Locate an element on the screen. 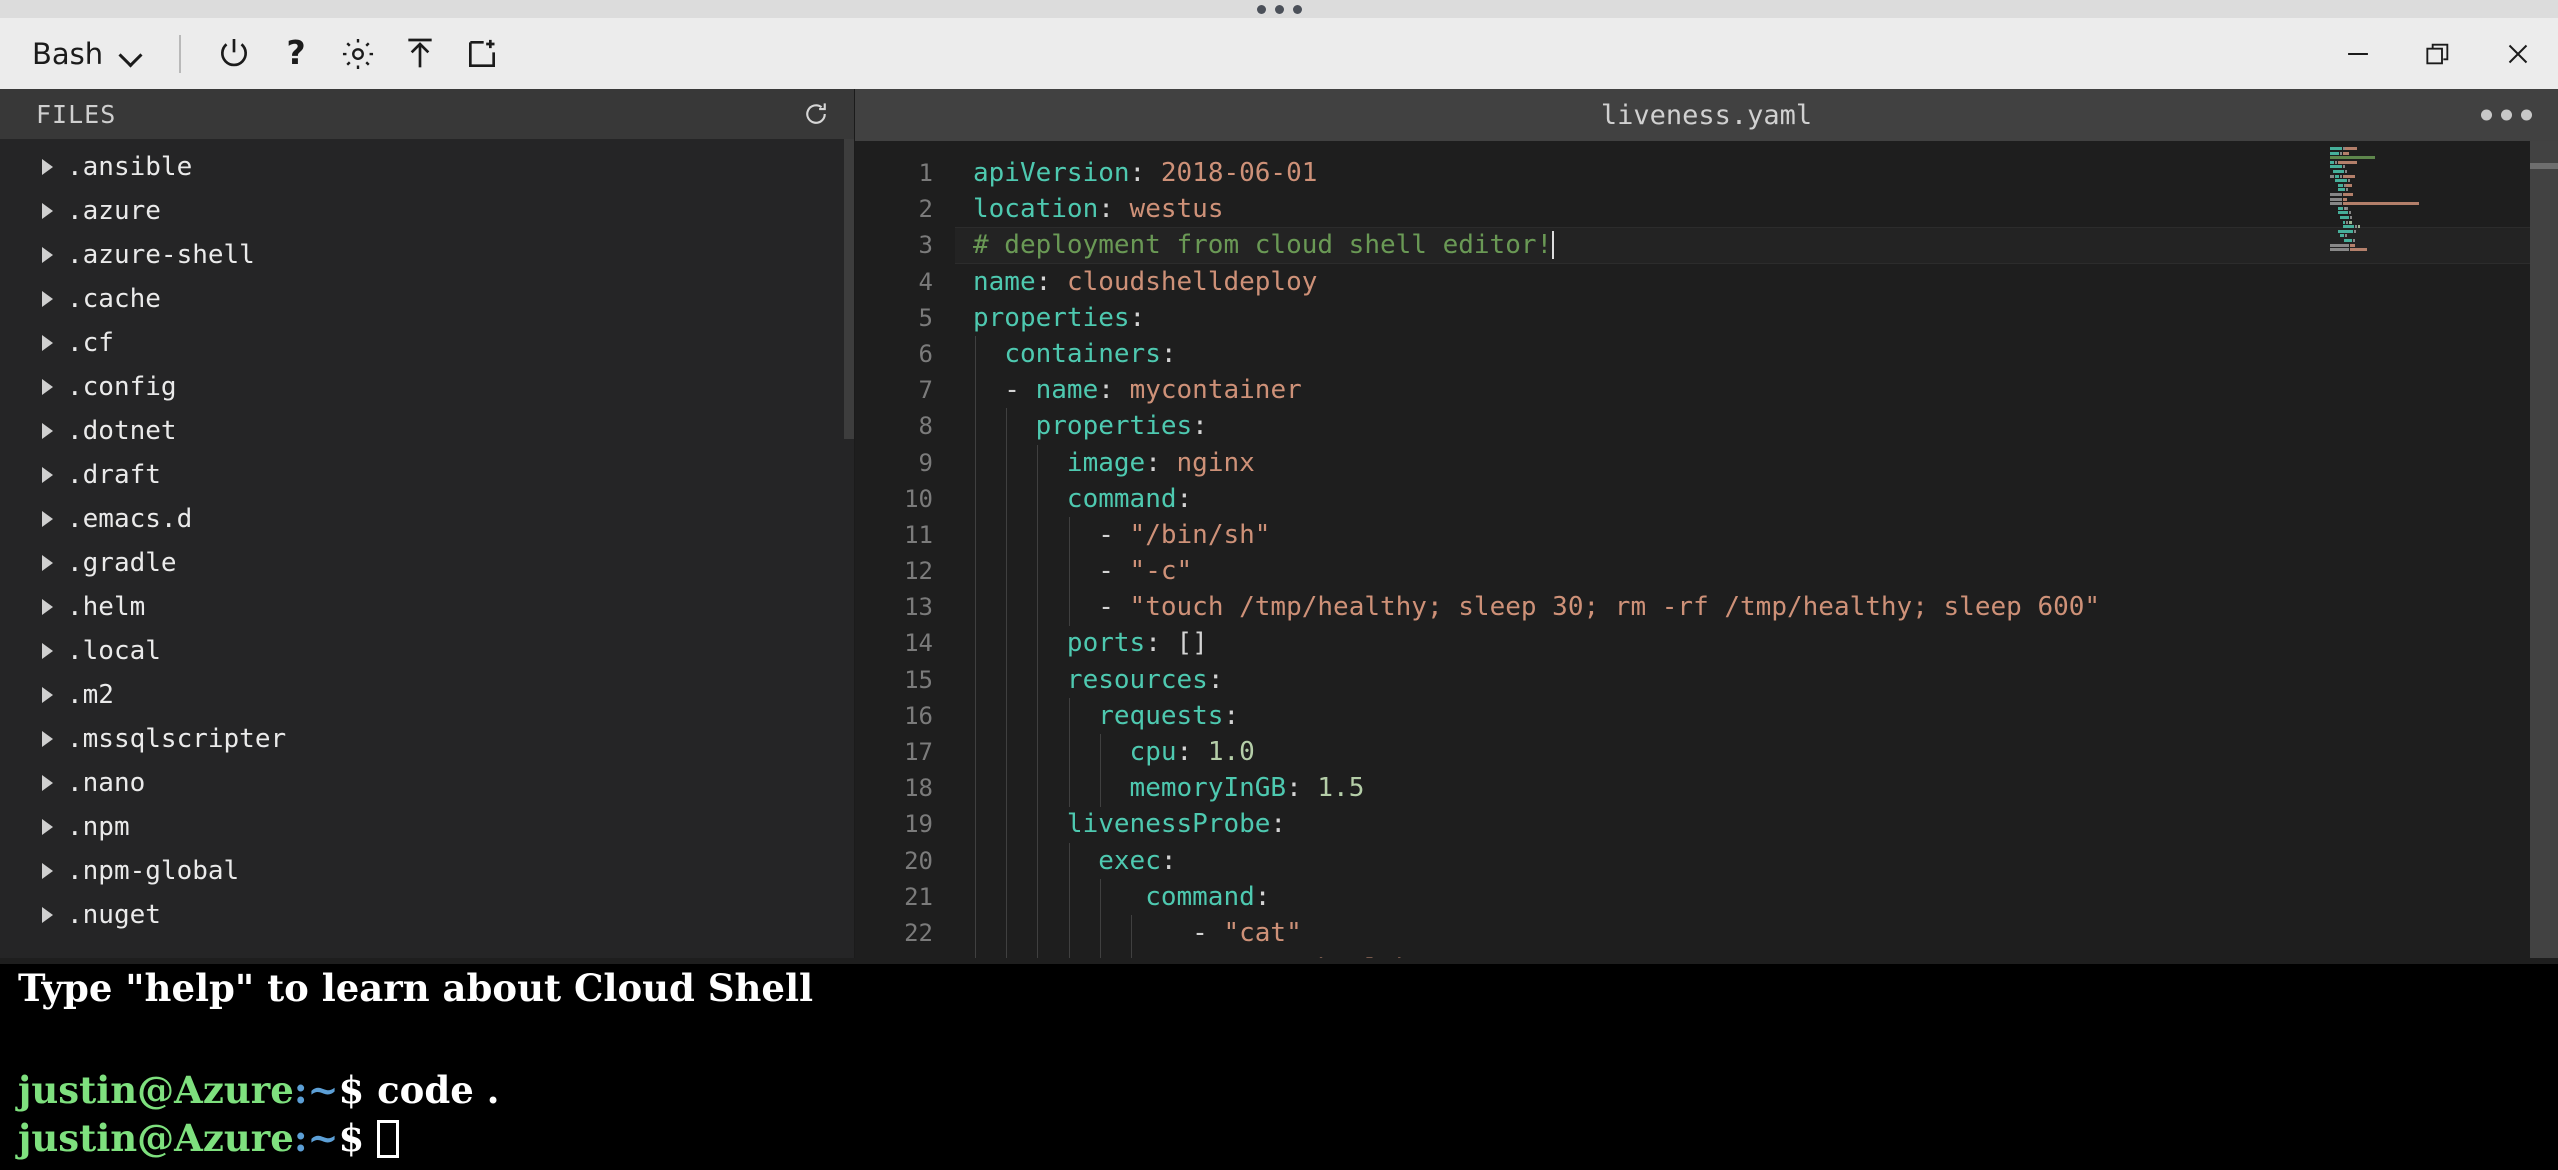 The height and width of the screenshot is (1170, 2558). file-tree-item: .cache is located at coordinates (427, 299).